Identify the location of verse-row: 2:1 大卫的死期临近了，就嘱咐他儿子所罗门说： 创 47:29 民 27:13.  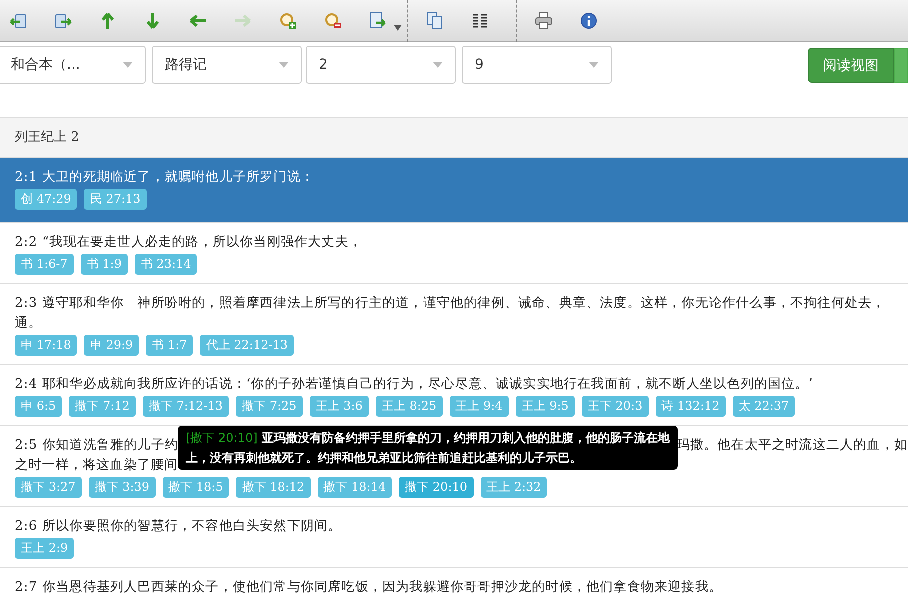
(454, 190).